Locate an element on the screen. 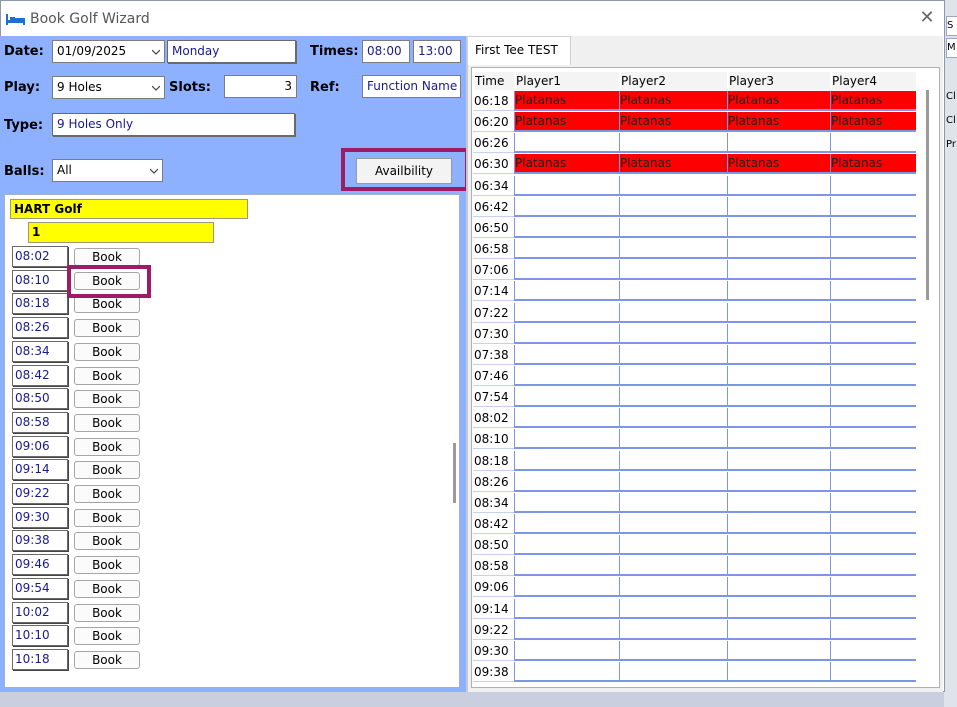  slot-time: 08:34 is located at coordinates (40, 351).